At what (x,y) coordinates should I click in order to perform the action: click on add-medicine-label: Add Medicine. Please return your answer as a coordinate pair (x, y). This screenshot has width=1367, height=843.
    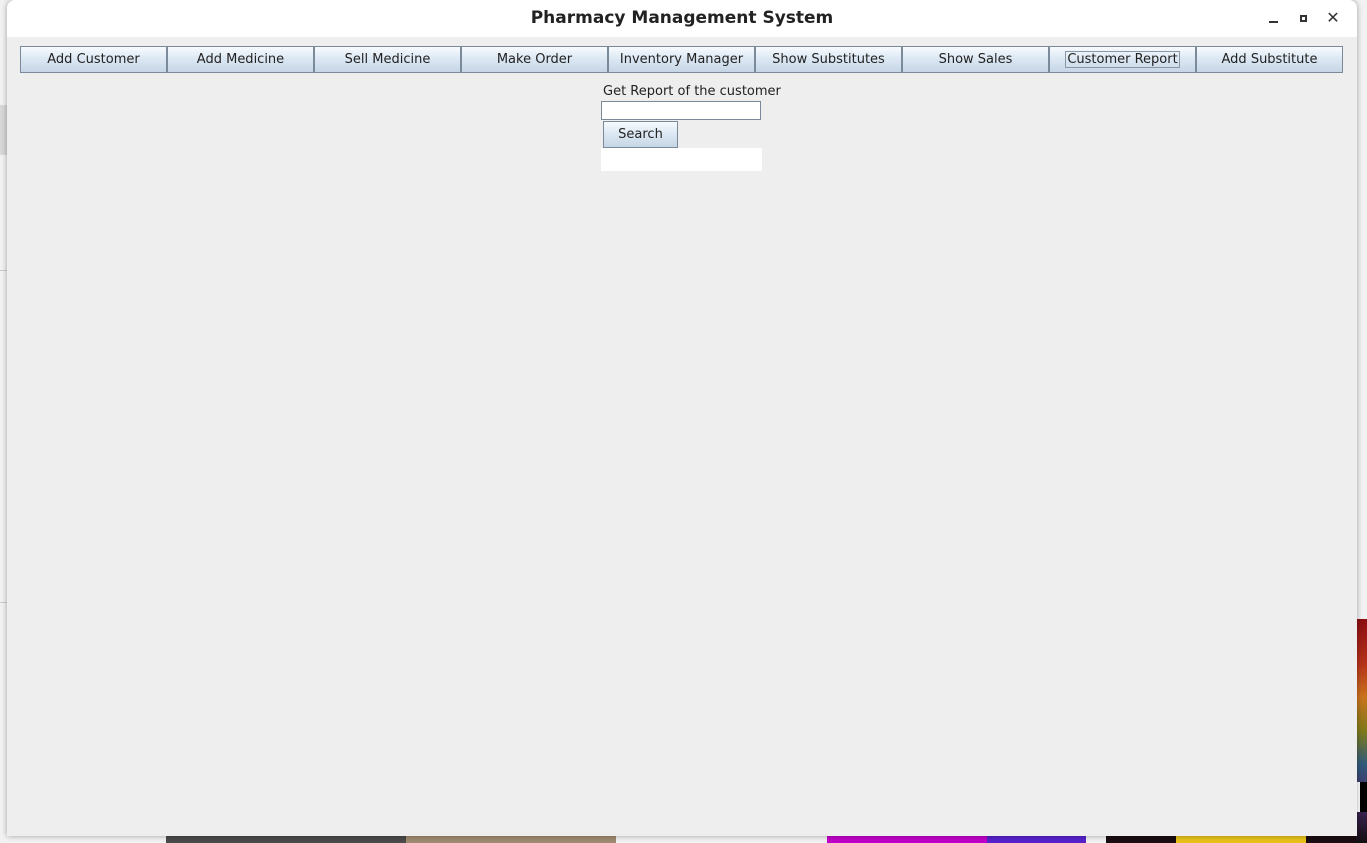
    Looking at the image, I should click on (240, 59).